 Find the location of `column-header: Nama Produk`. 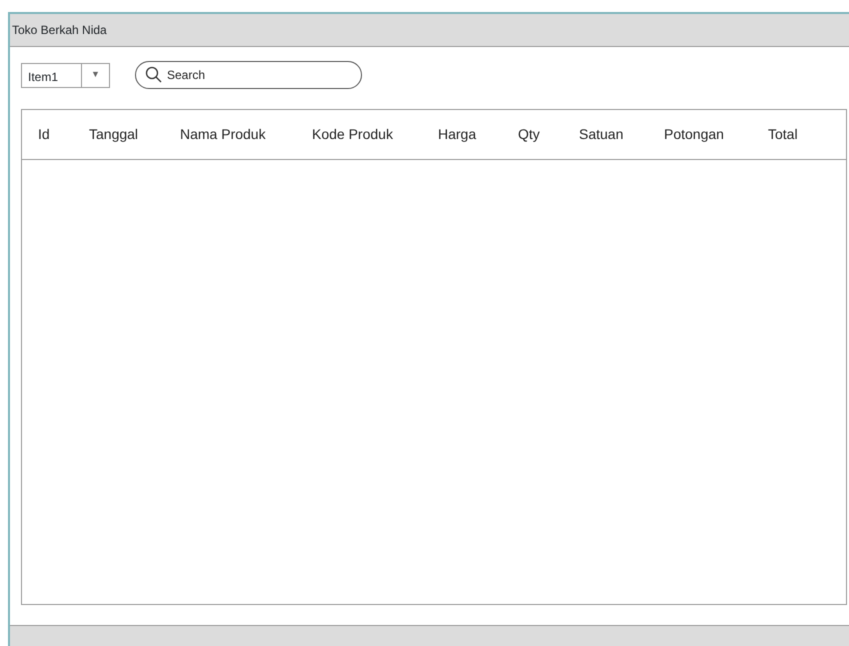

column-header: Nama Produk is located at coordinates (223, 134).